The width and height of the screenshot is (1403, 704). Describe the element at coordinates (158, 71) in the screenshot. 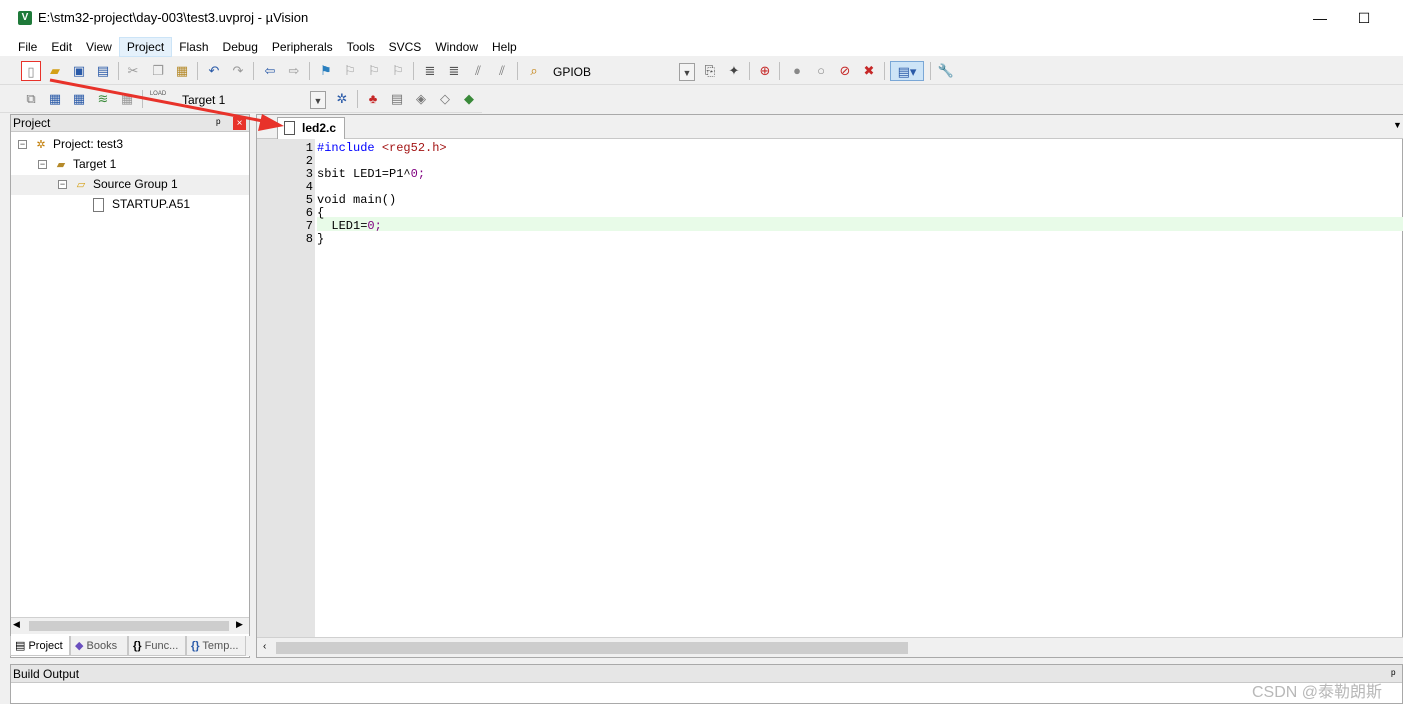

I see `copy-icon: ❐` at that location.